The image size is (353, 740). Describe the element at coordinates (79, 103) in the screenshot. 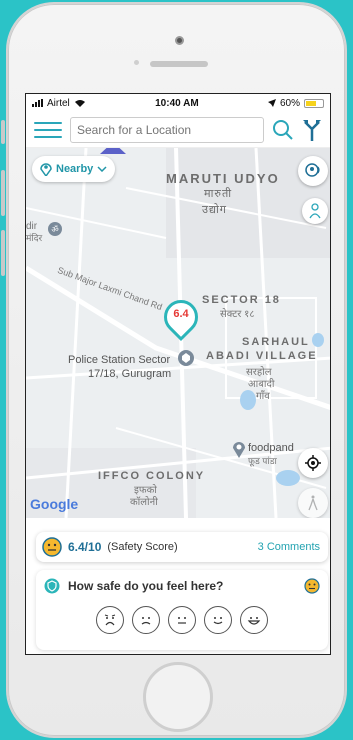

I see `wifi-icon` at that location.